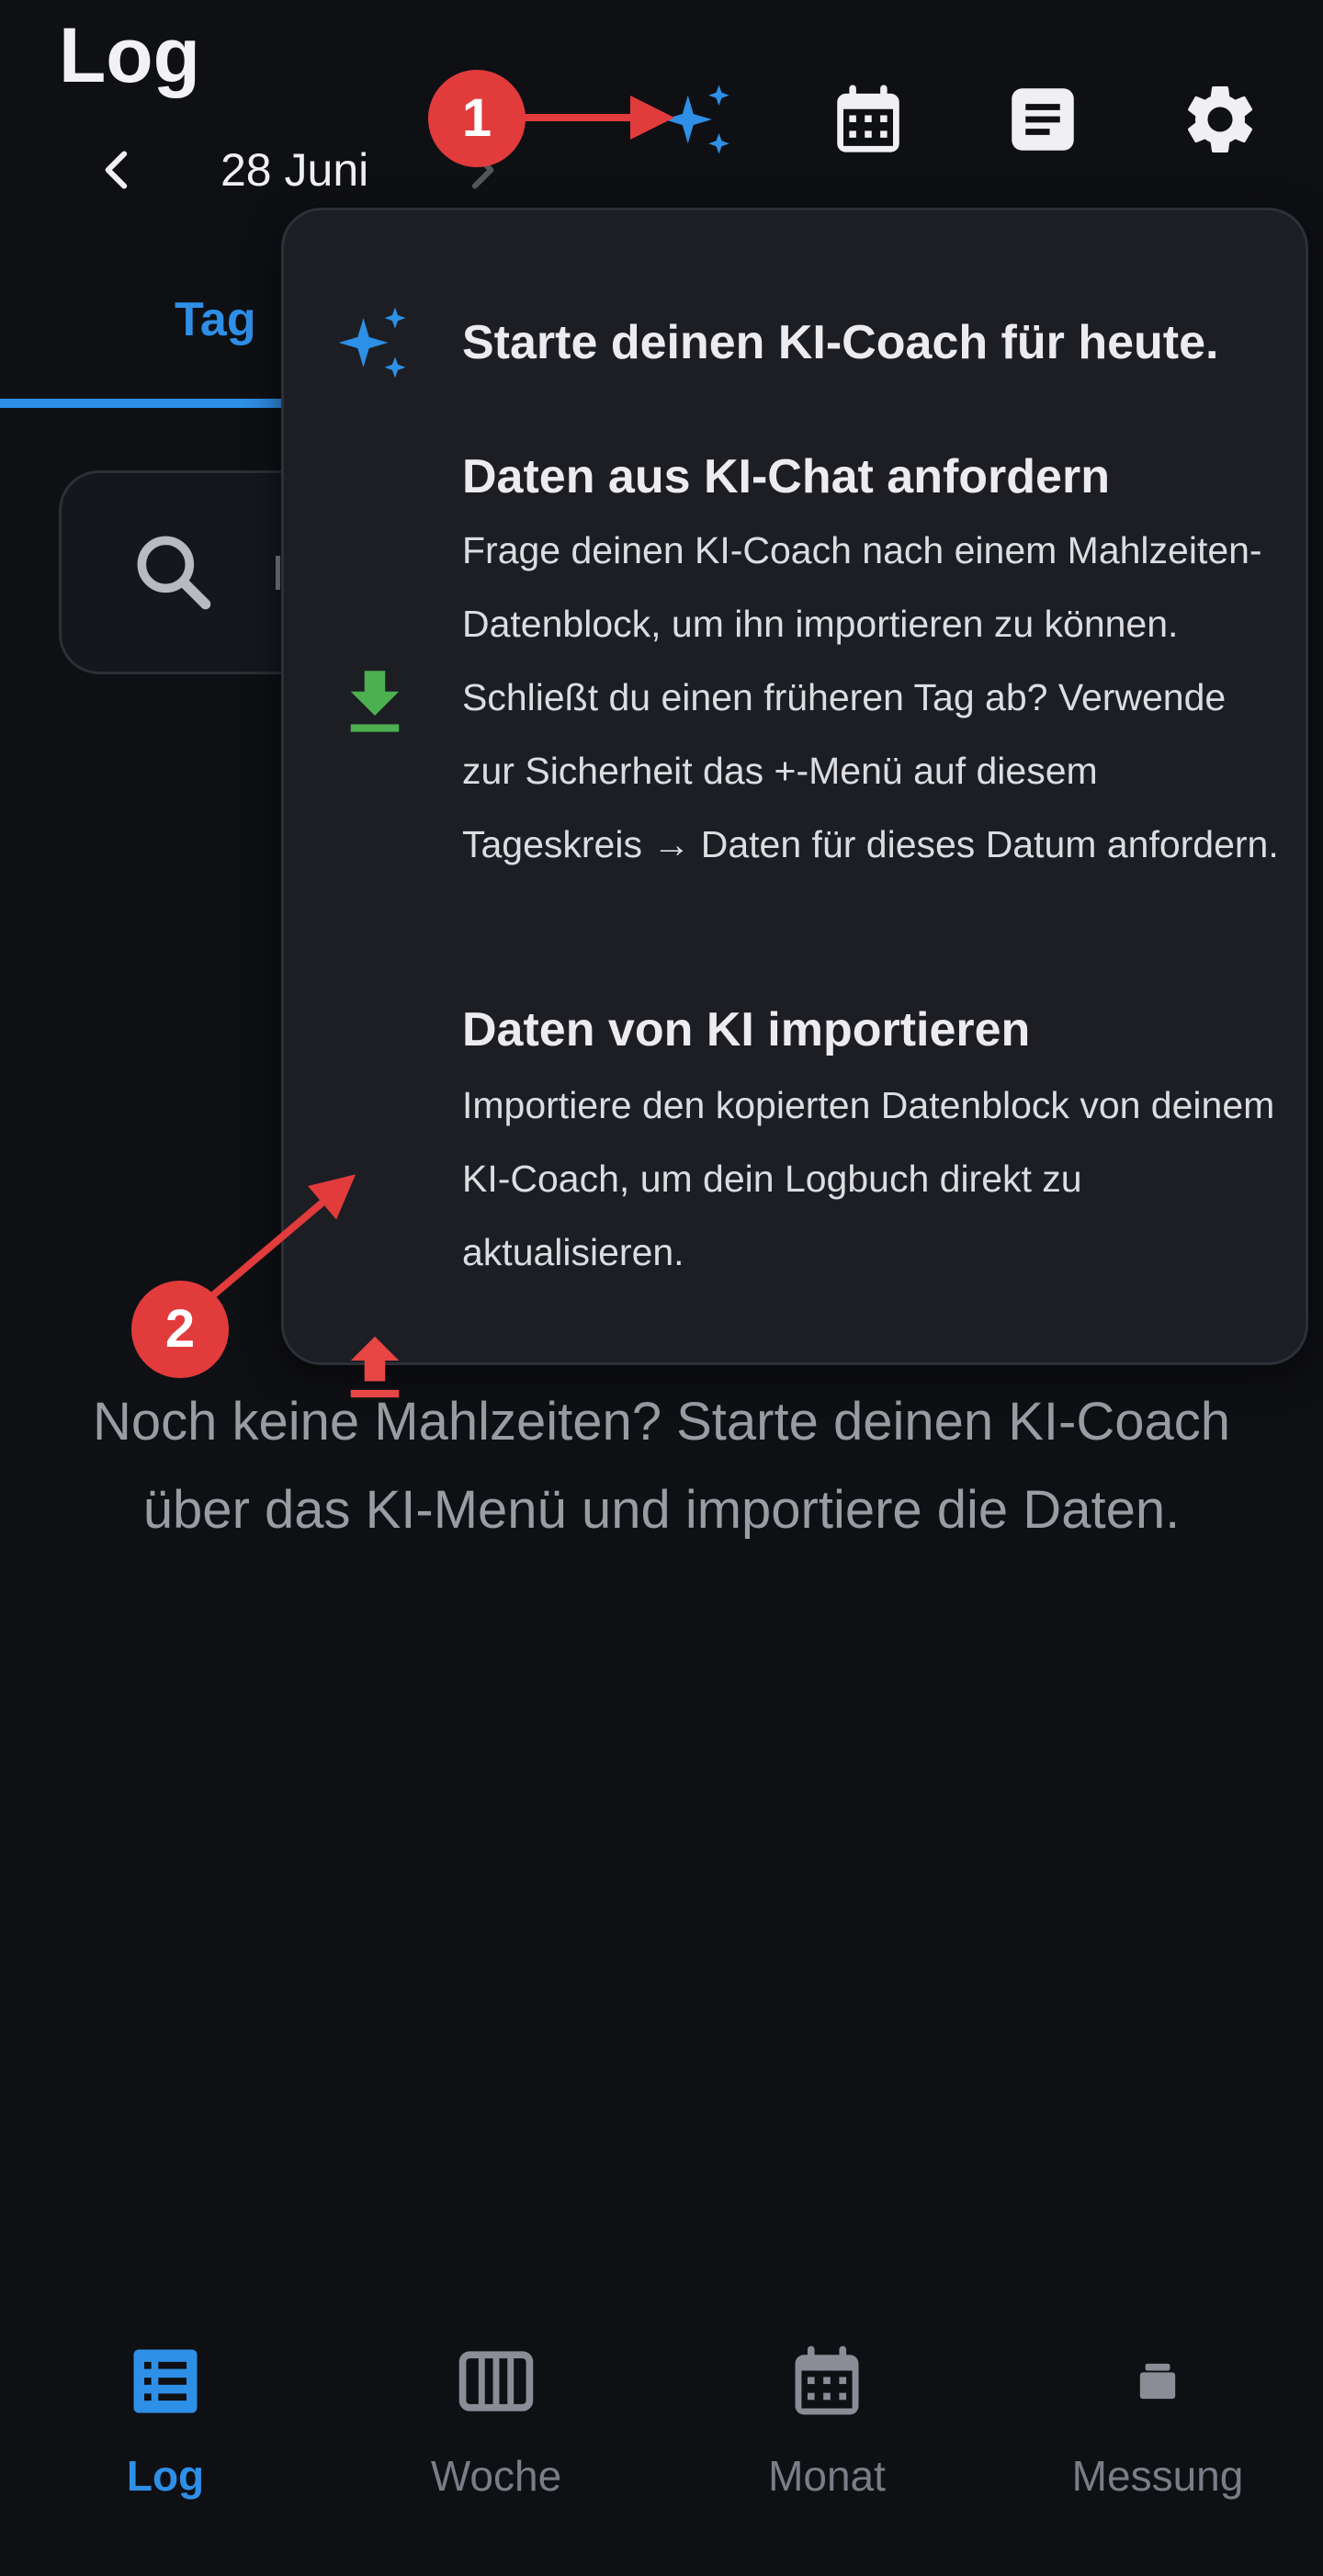 The image size is (1323, 2576). Describe the element at coordinates (496, 2381) in the screenshot. I see `week-columns-icon` at that location.